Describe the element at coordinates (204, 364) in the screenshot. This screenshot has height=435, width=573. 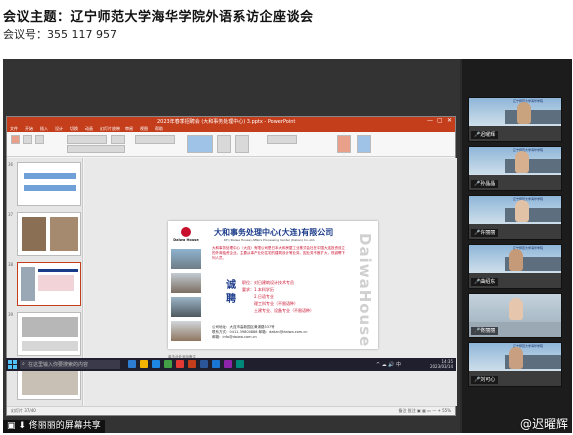
I see `word-taskbar-icon` at that location.